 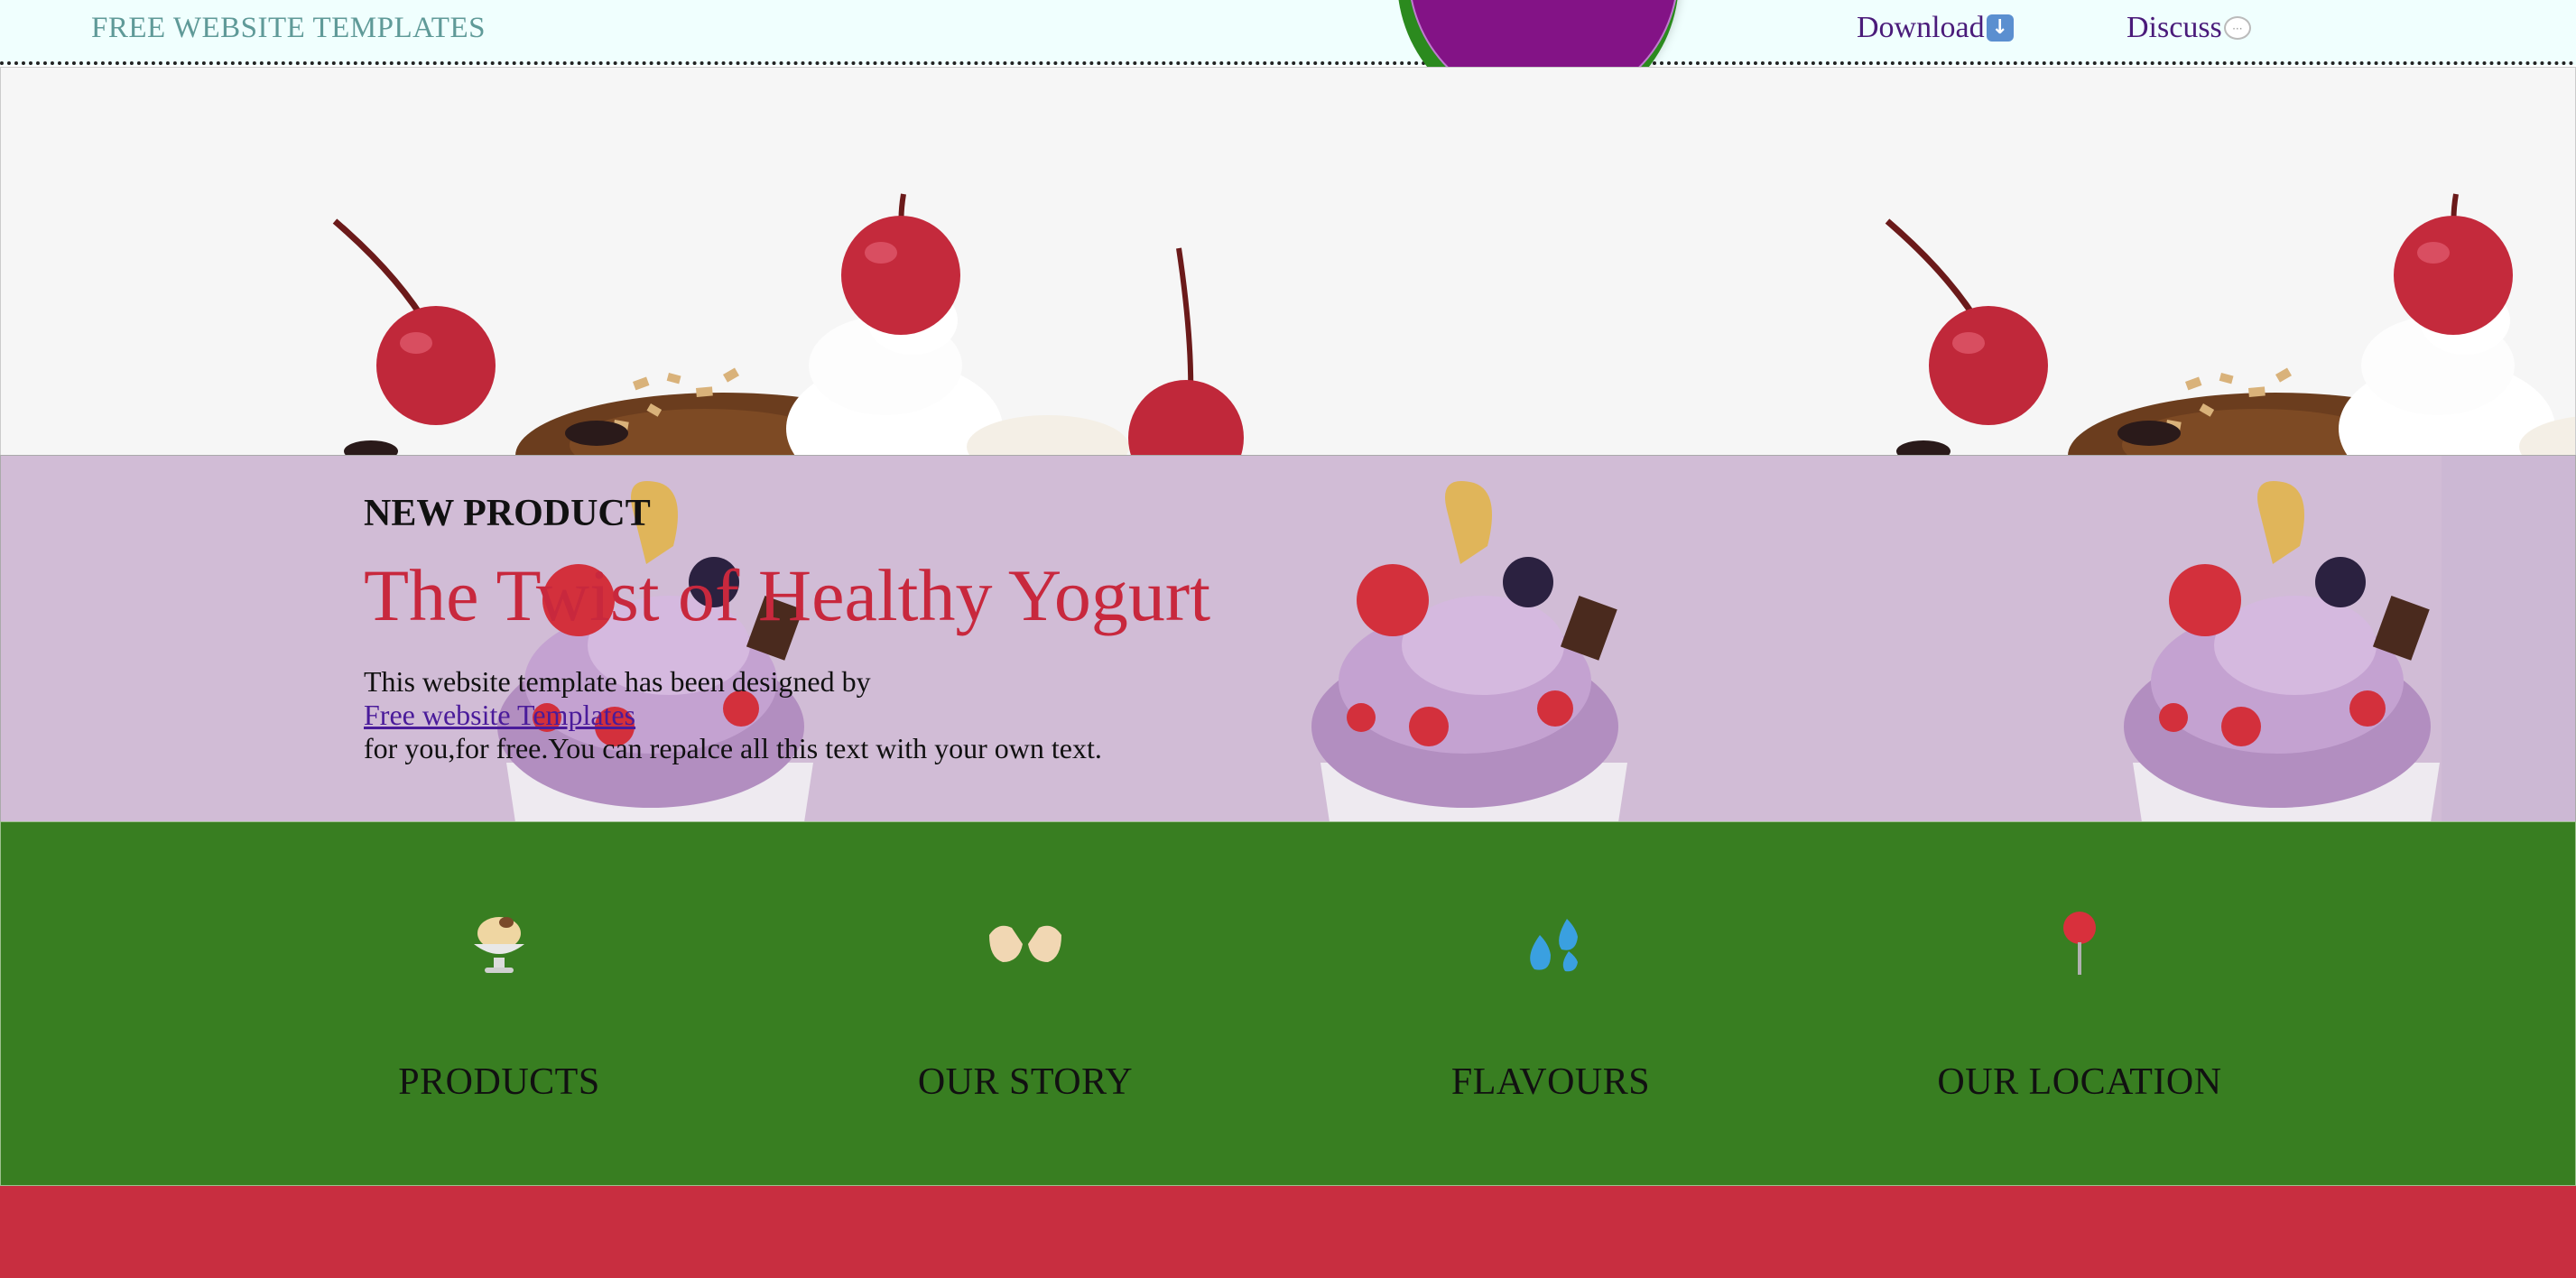 I want to click on feature-flavours: FLAVOURS, so click(x=1551, y=1003).